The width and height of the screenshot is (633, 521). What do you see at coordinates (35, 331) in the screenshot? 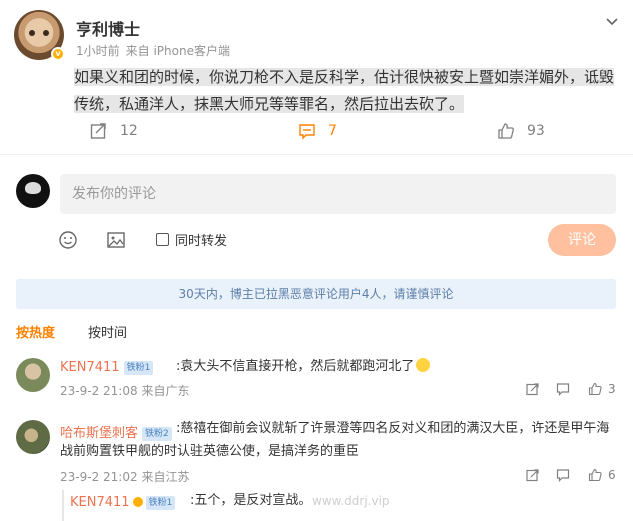
I see `tab-hot: 按热度` at bounding box center [35, 331].